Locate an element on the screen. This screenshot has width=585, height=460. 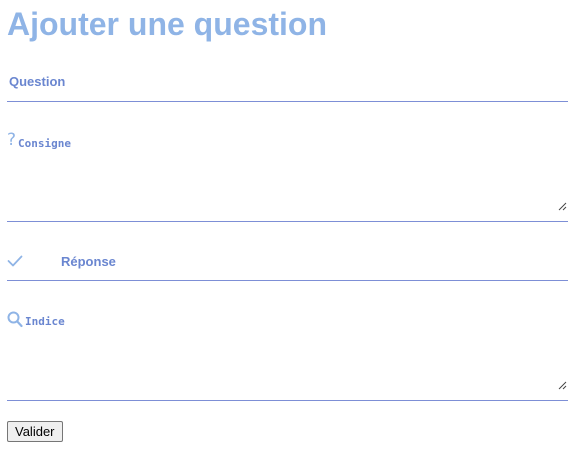
reponse-field: Réponse is located at coordinates (287, 263).